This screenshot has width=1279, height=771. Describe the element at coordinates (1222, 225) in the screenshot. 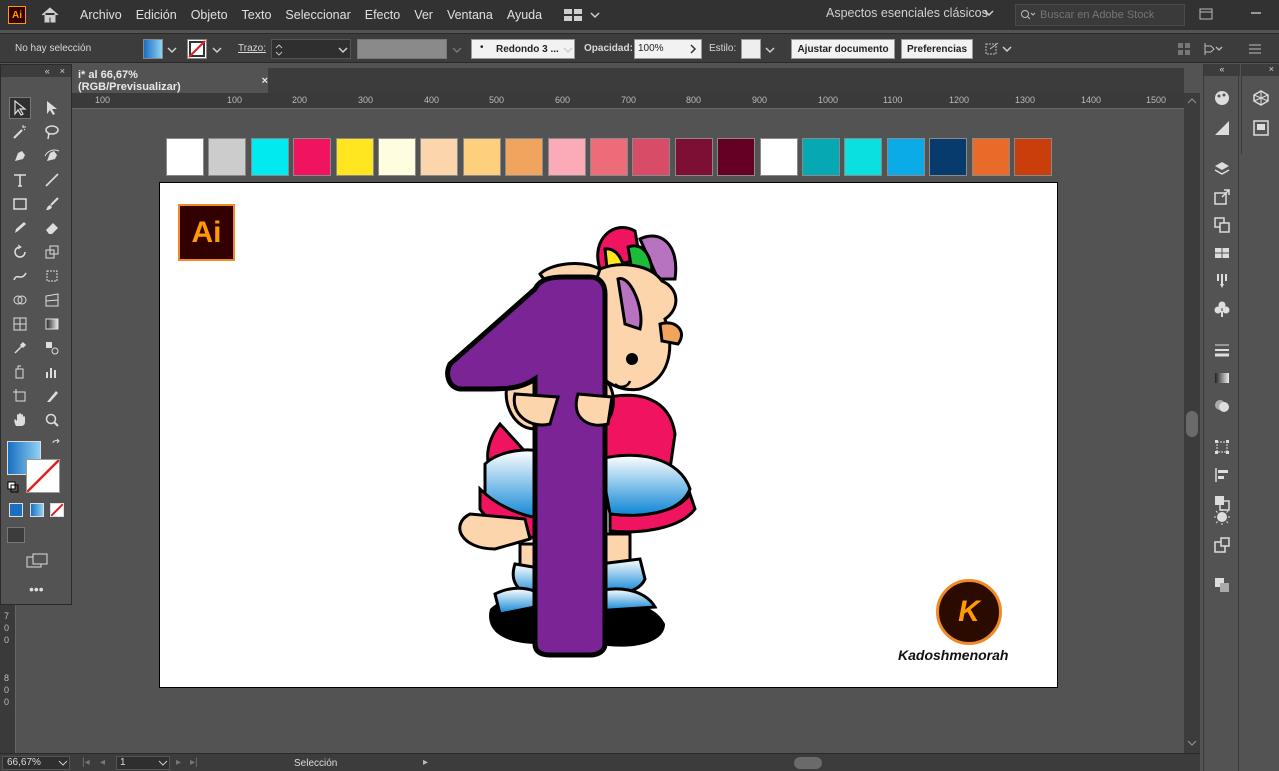

I see `artboards-icon` at that location.